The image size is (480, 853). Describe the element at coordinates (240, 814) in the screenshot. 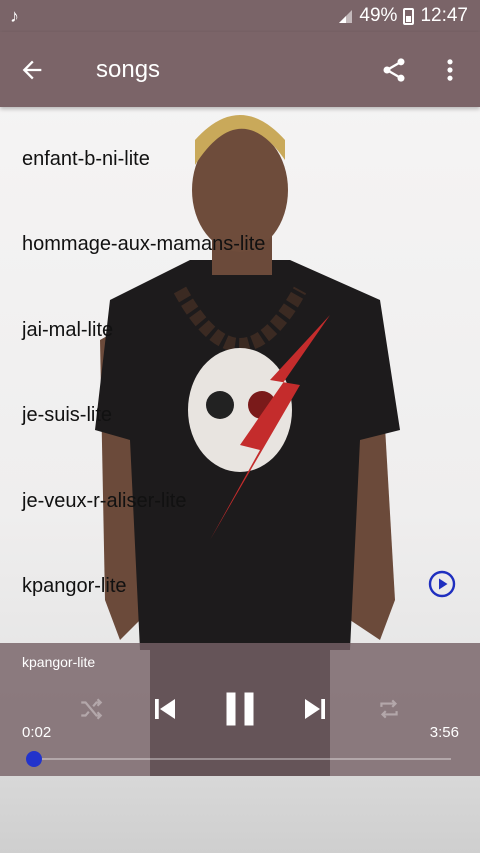

I see `background-lower` at that location.